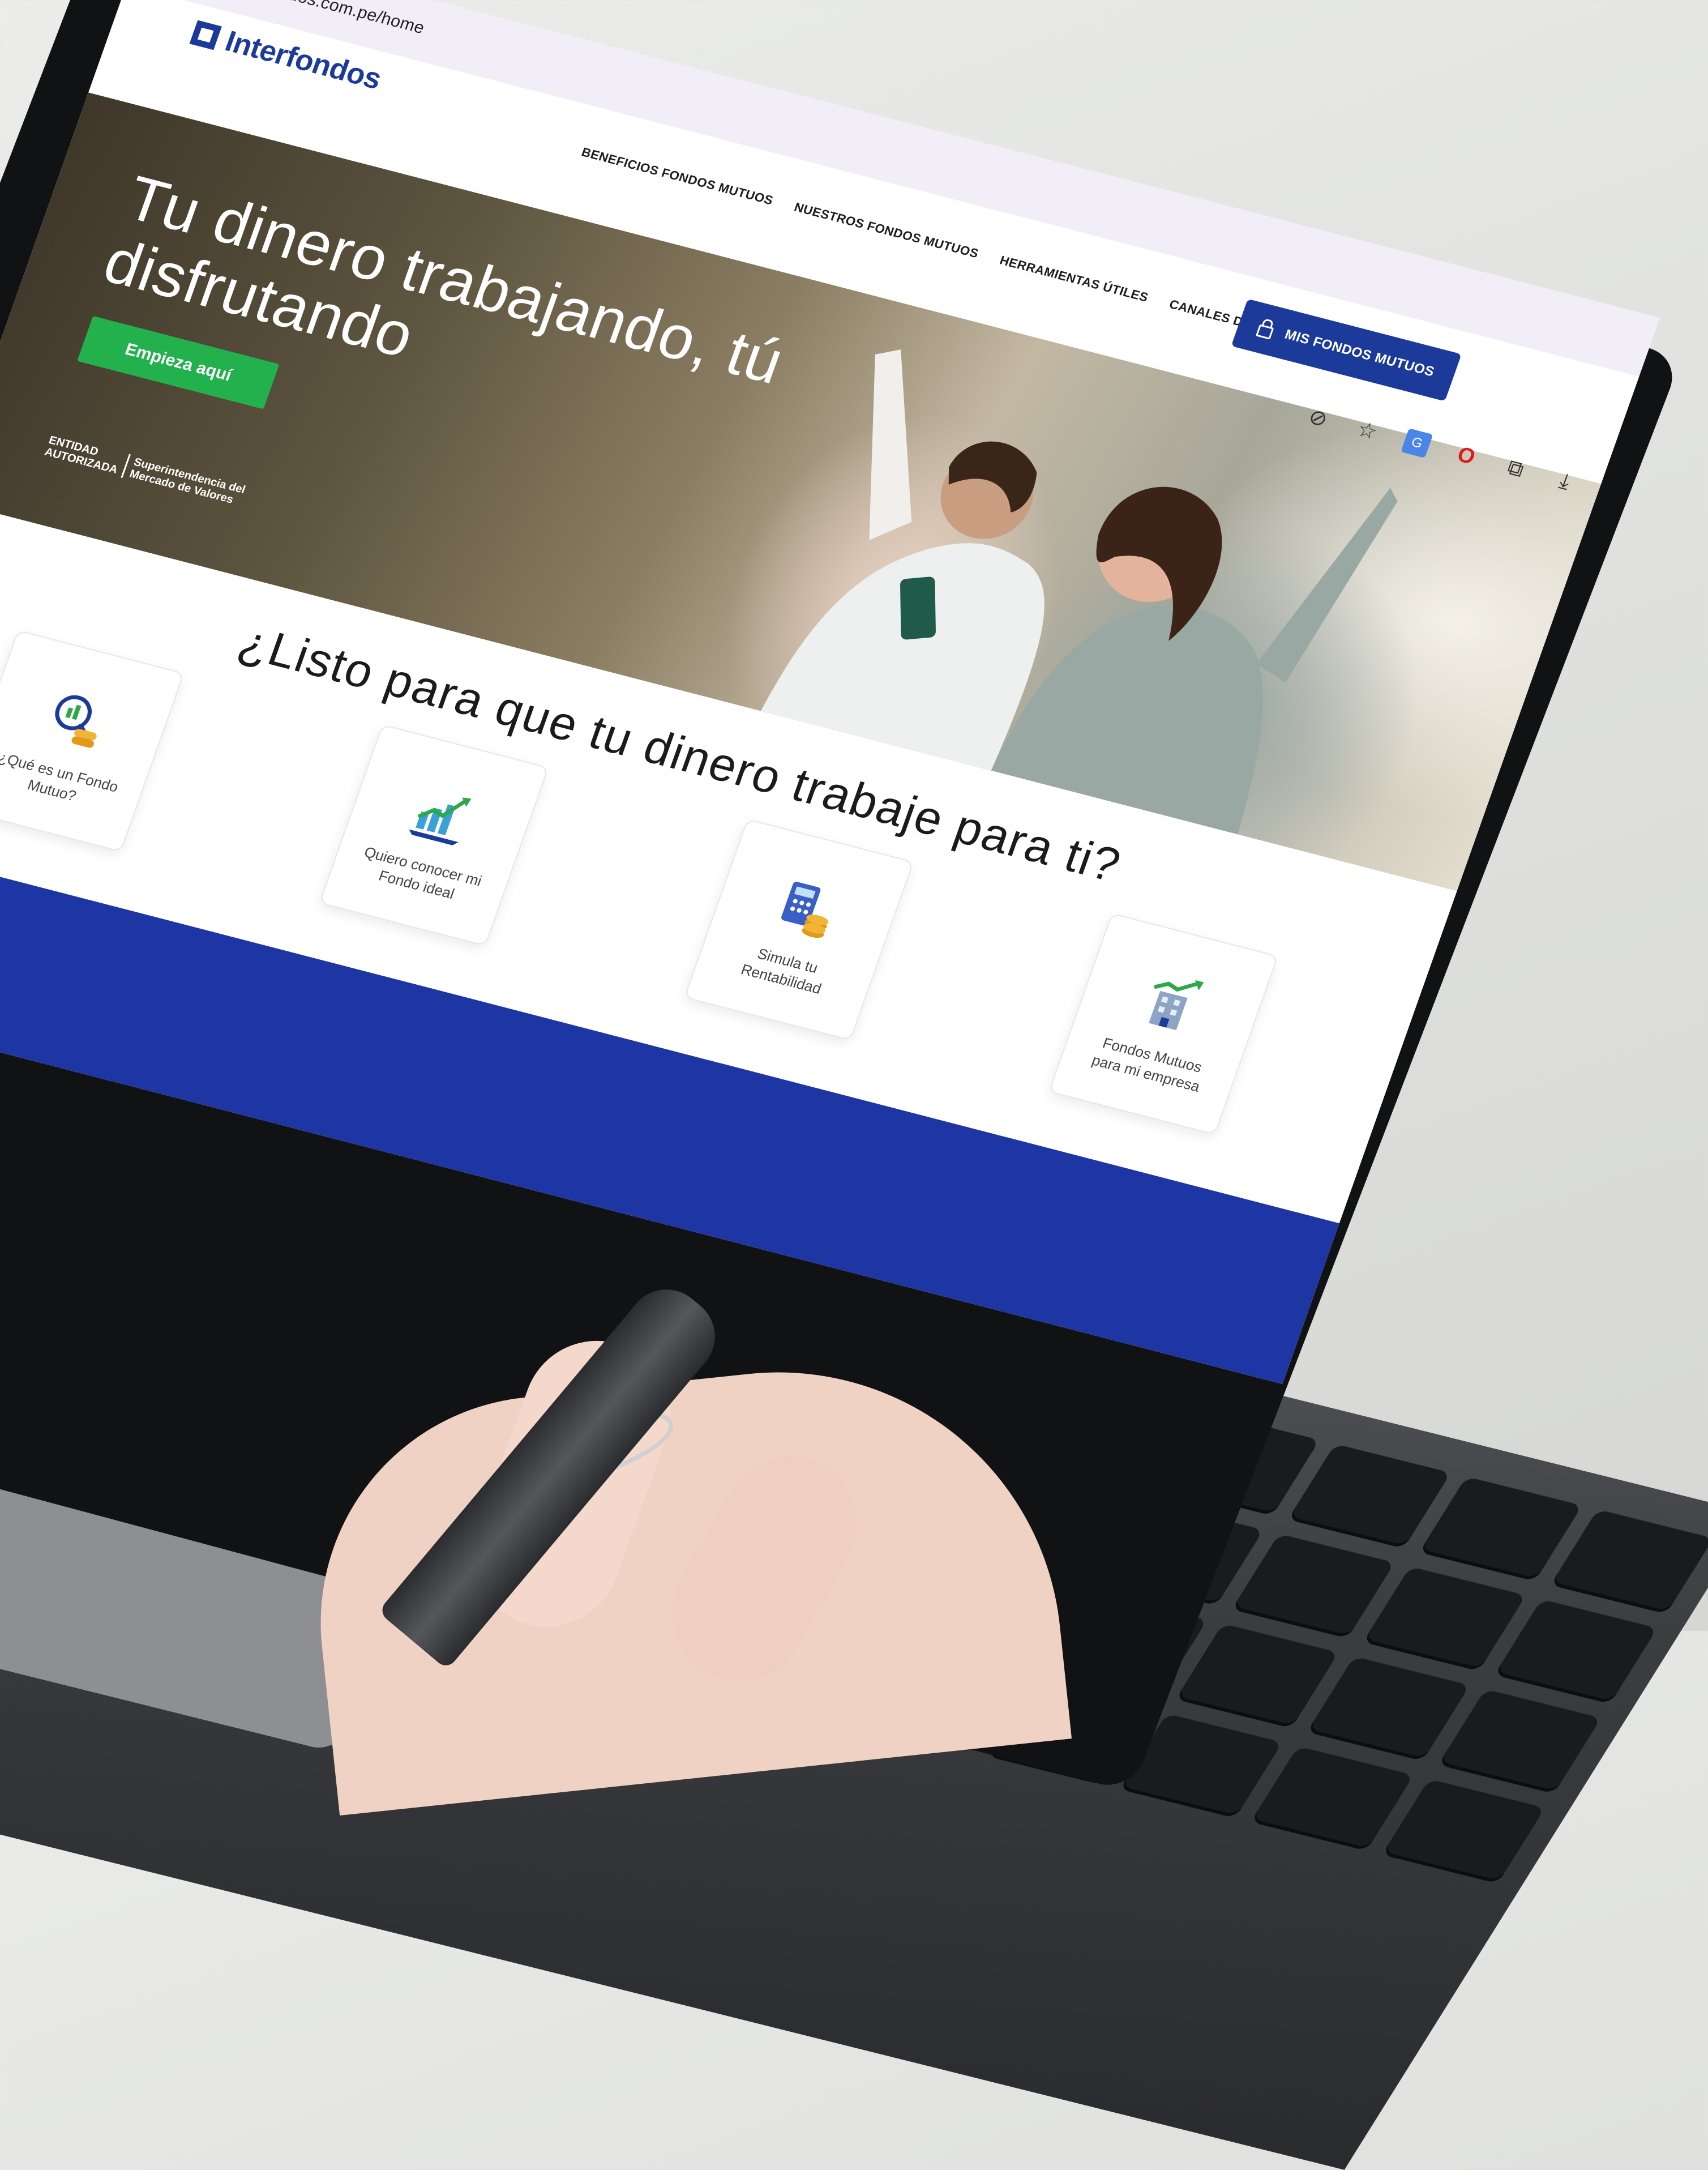 The height and width of the screenshot is (2170, 1708). I want to click on magnifier-coins-icon, so click(76, 721).